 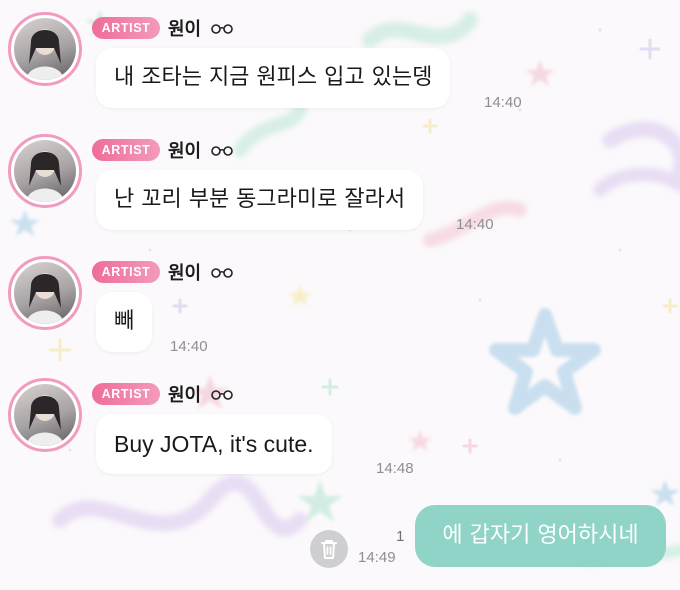 I want to click on unread-count: 1, so click(x=400, y=536).